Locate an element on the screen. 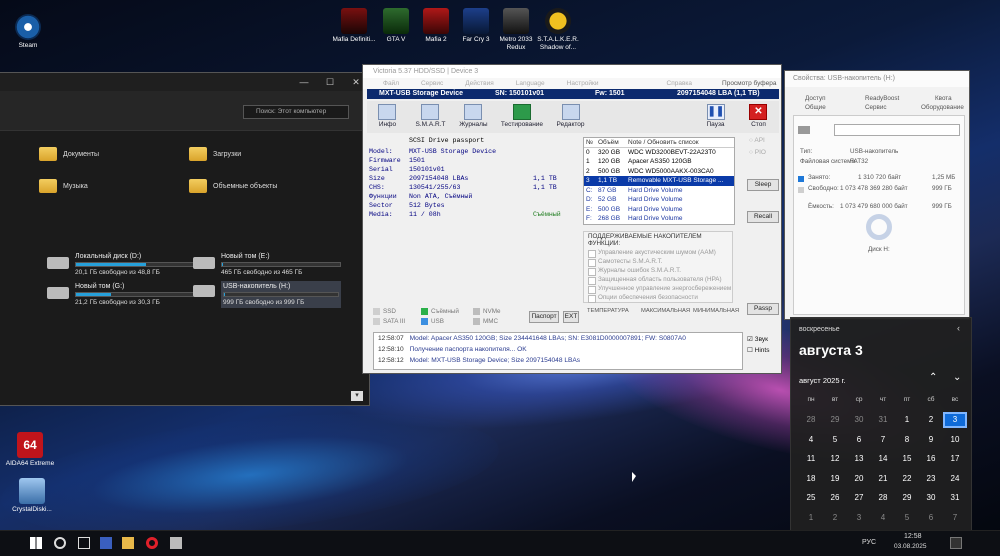  calendar-day: 15 is located at coordinates (907, 458).